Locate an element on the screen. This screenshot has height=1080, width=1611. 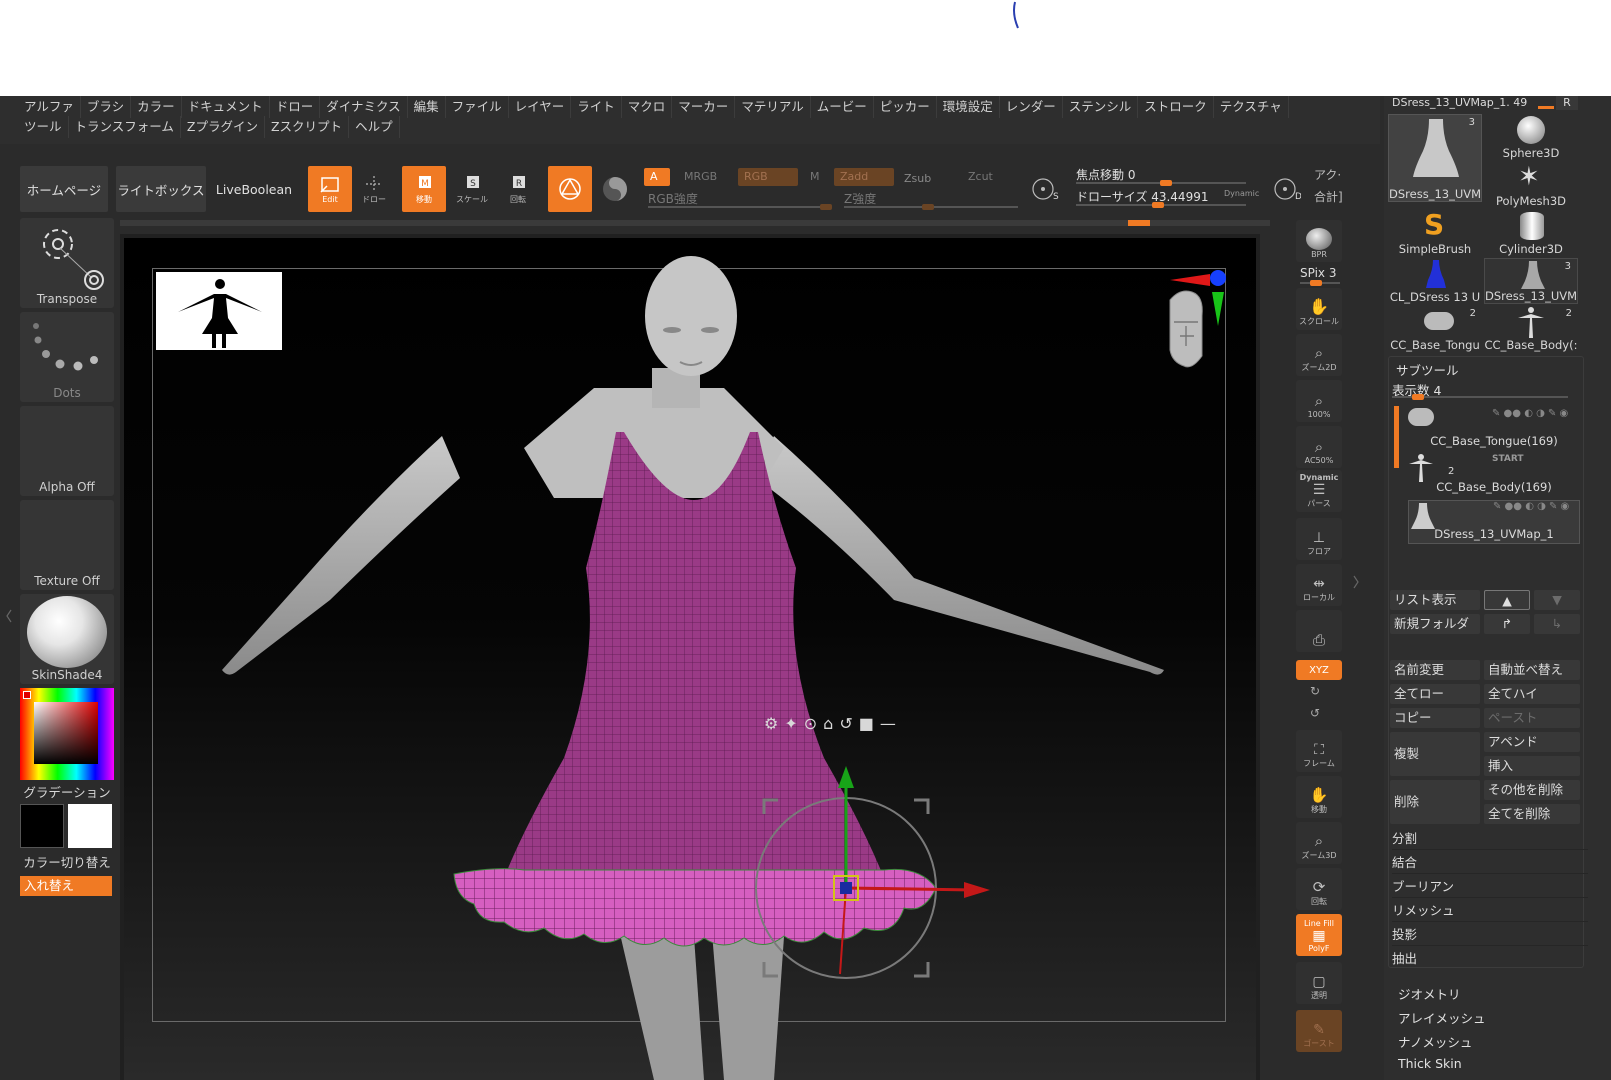
gizmo-lock-icon: ■ is located at coordinates (866, 723).